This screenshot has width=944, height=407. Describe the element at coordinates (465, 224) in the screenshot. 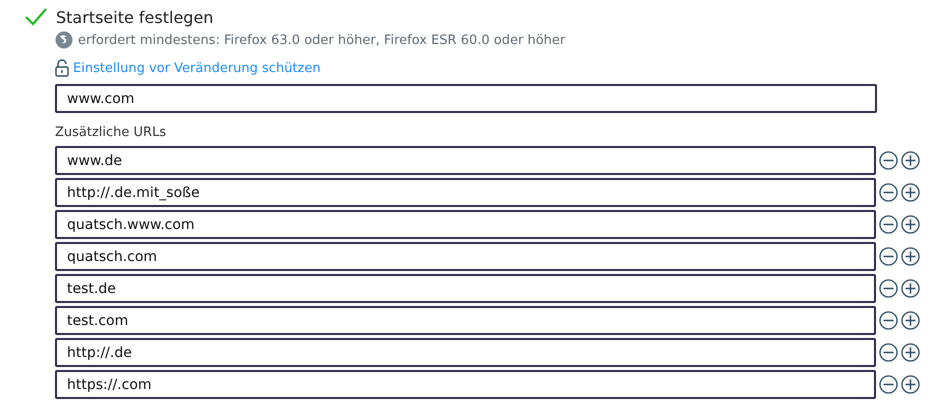

I see `url-field: quatsch.www.com` at that location.